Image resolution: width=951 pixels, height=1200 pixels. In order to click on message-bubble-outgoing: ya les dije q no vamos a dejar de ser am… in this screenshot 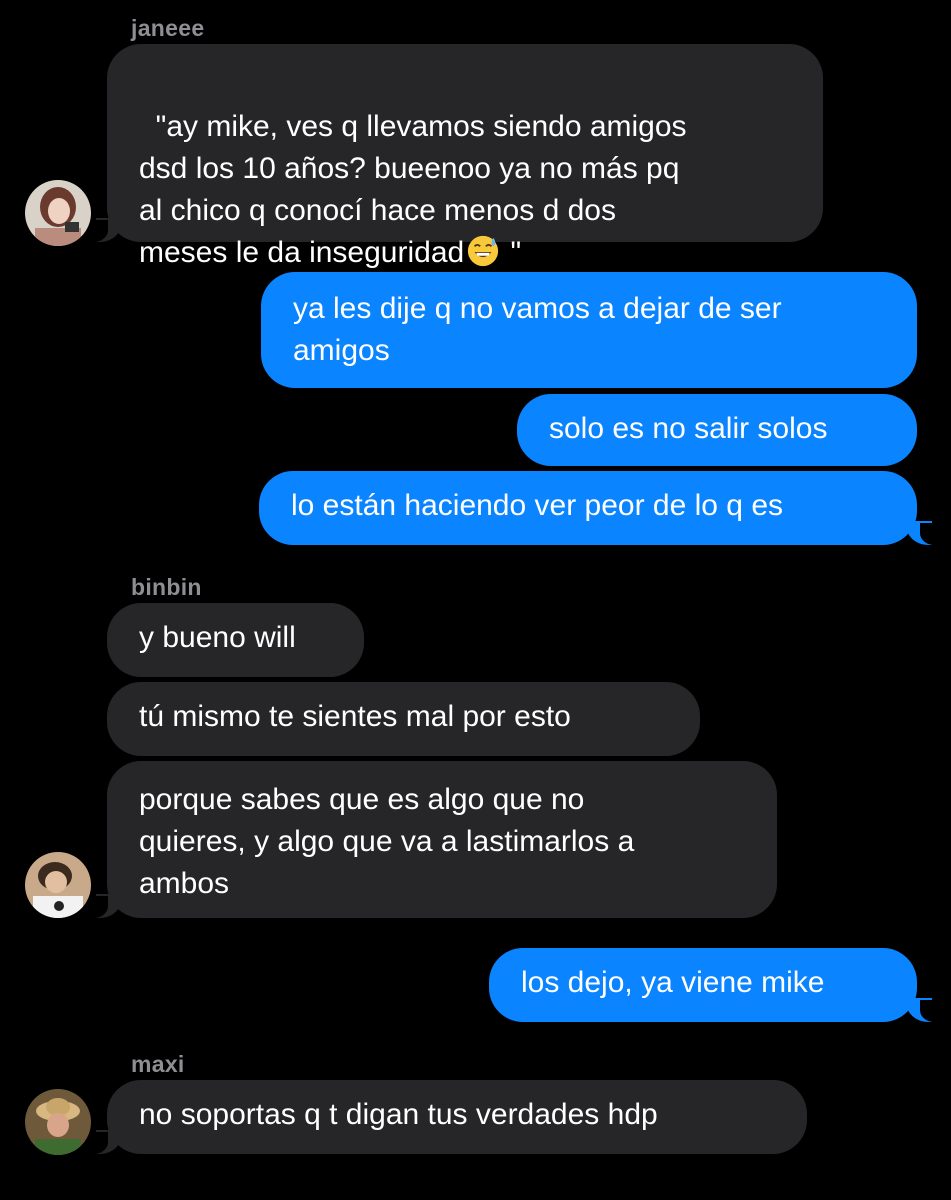, I will do `click(589, 330)`.